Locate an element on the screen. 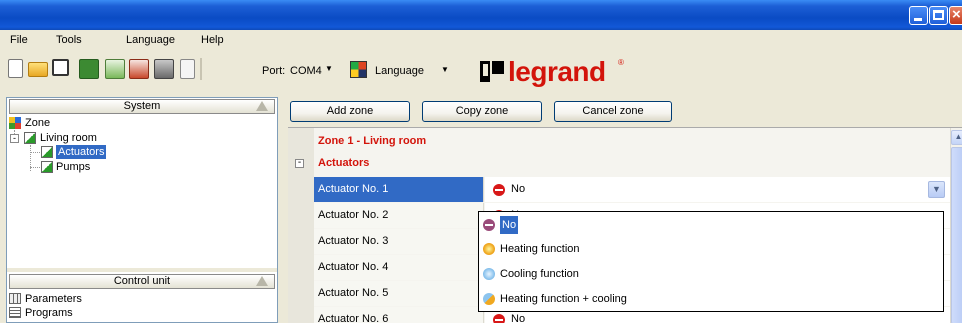 The image size is (962, 323). tree-item-living-room: Living room is located at coordinates (68, 138).